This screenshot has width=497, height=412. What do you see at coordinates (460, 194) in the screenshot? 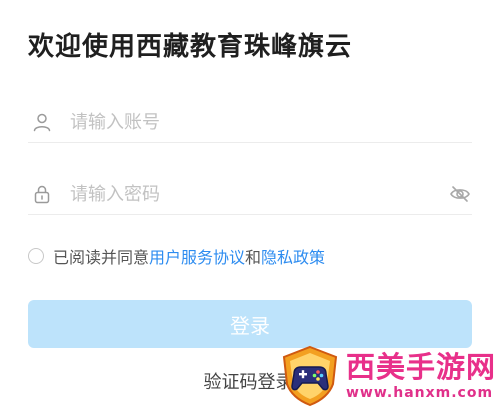
I see `eye-off-icon` at bounding box center [460, 194].